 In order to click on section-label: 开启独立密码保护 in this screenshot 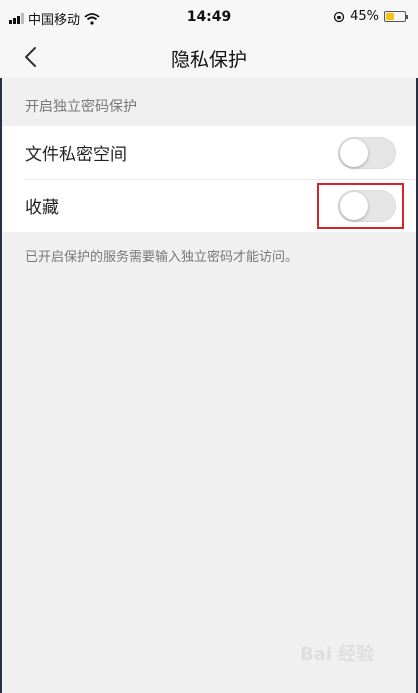, I will do `click(81, 107)`.